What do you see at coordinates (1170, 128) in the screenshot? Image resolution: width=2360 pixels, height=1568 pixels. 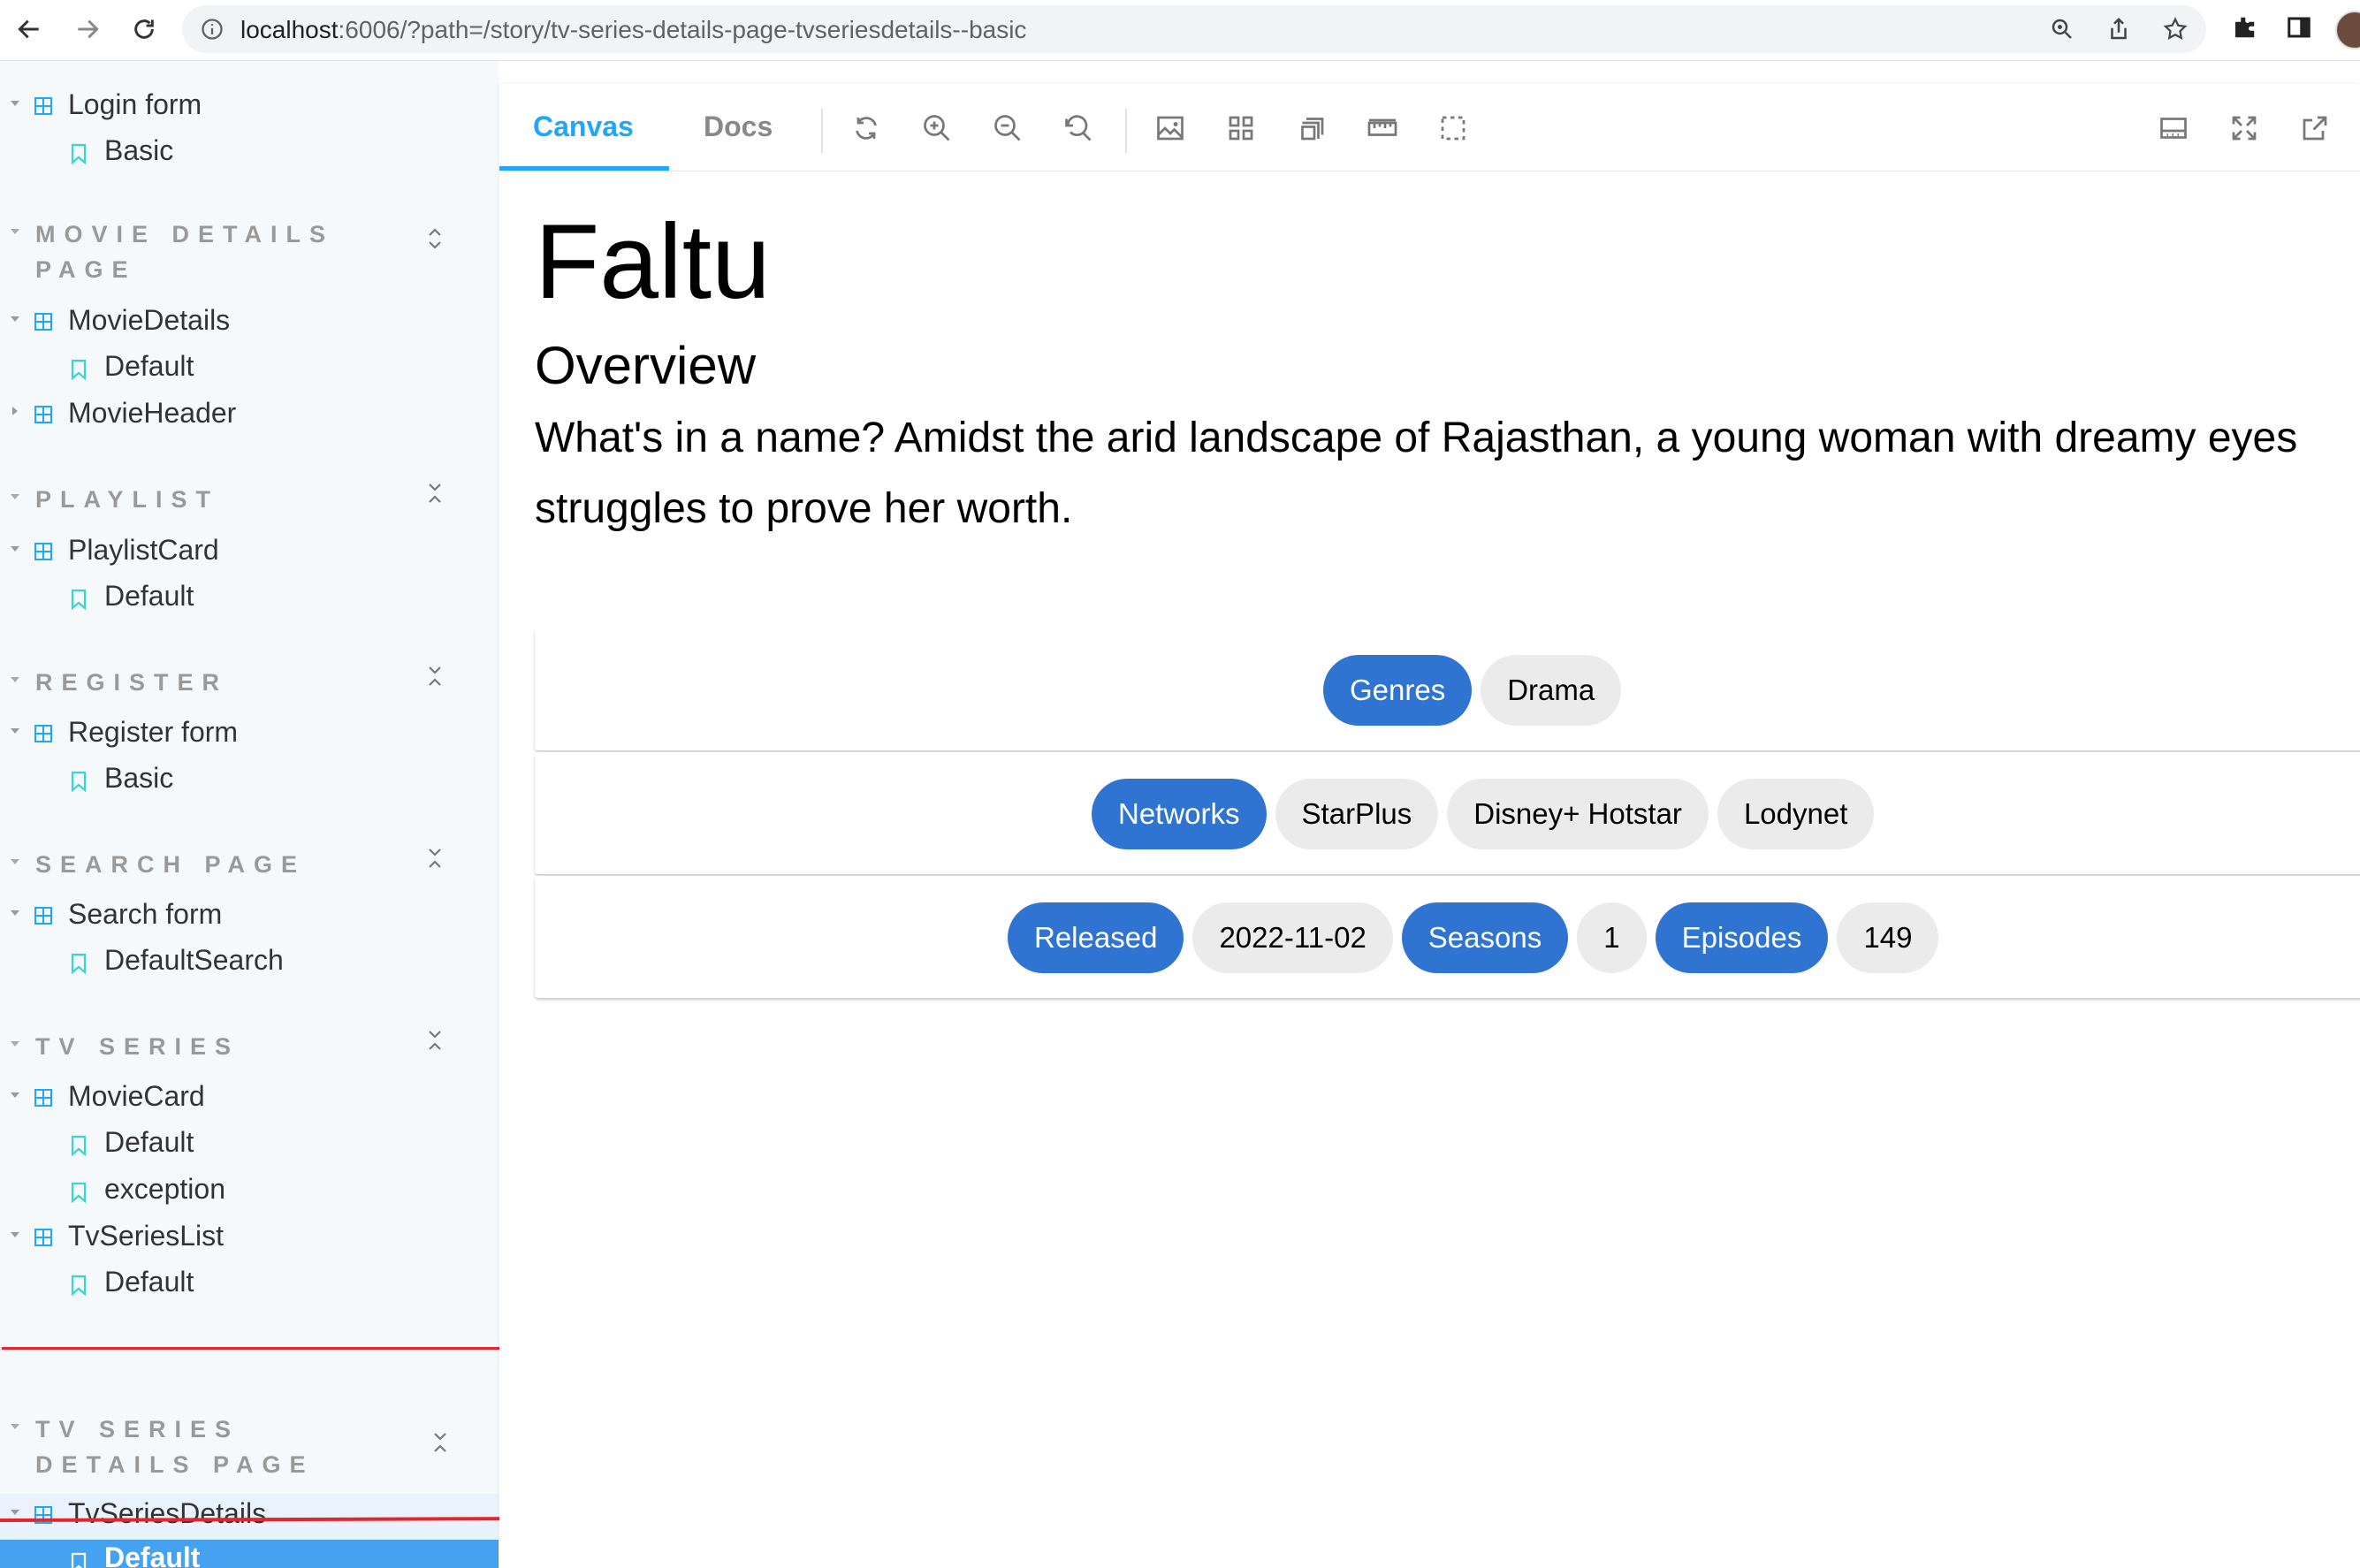 I see `background-image-icon` at bounding box center [1170, 128].